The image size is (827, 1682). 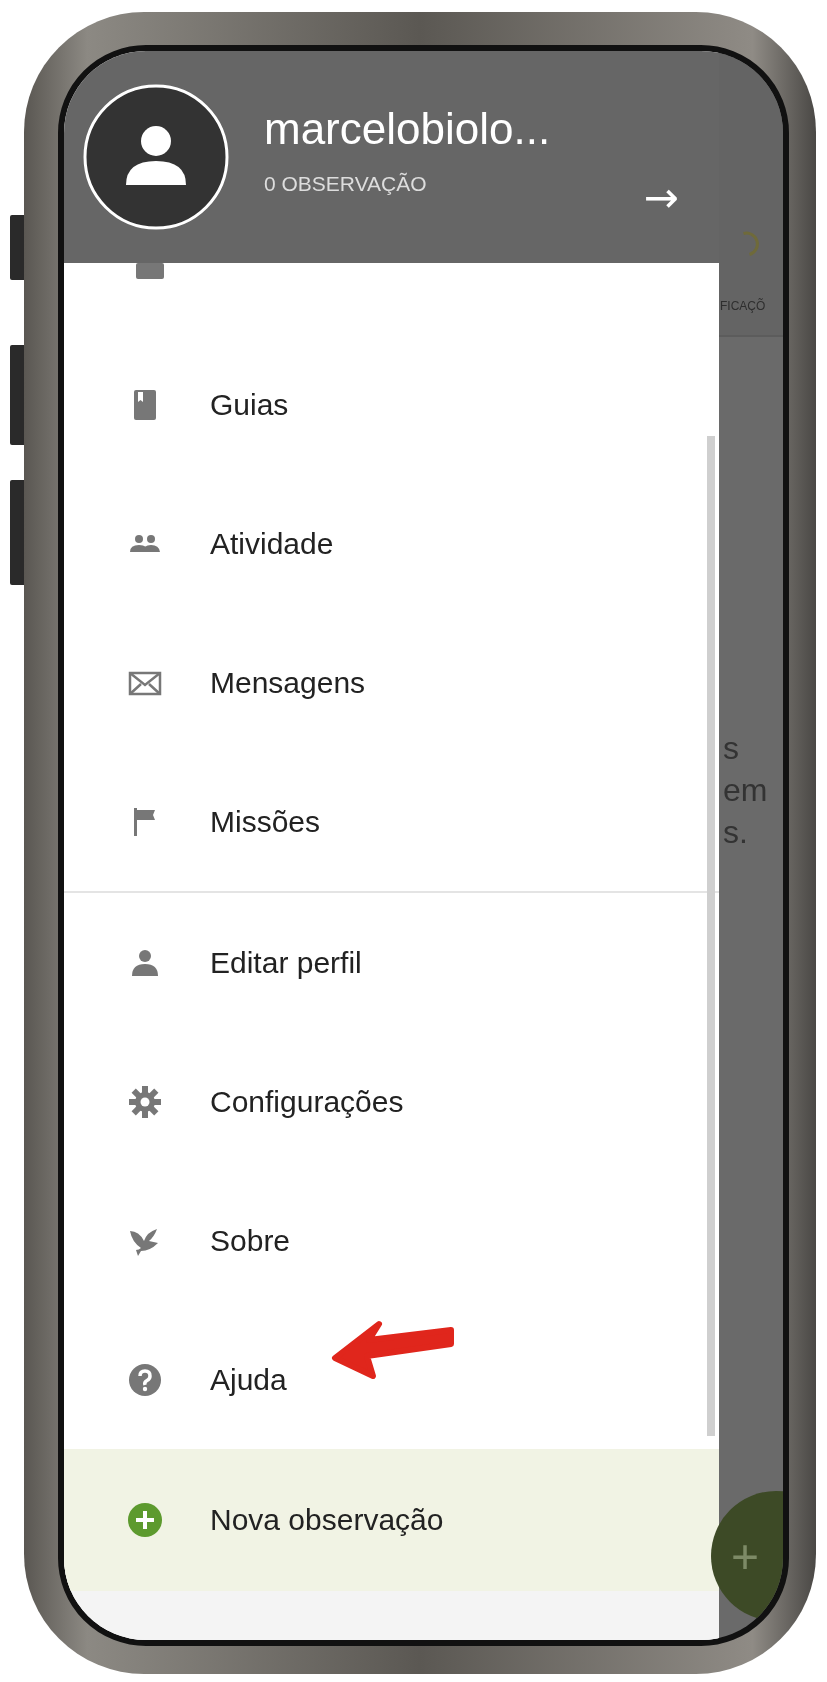 What do you see at coordinates (711, 936) in the screenshot?
I see `scrollbar` at bounding box center [711, 936].